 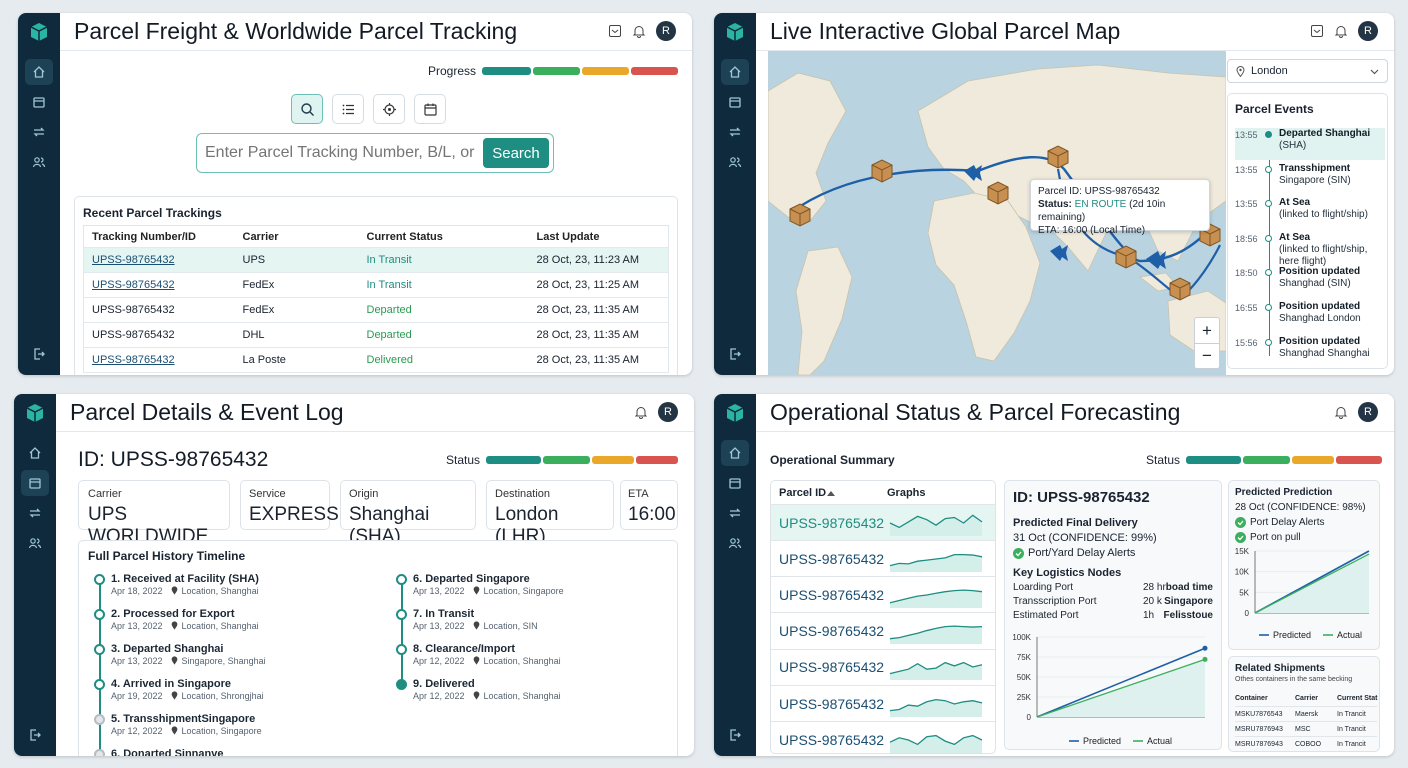 I want to click on tab-locate, so click(x=389, y=109).